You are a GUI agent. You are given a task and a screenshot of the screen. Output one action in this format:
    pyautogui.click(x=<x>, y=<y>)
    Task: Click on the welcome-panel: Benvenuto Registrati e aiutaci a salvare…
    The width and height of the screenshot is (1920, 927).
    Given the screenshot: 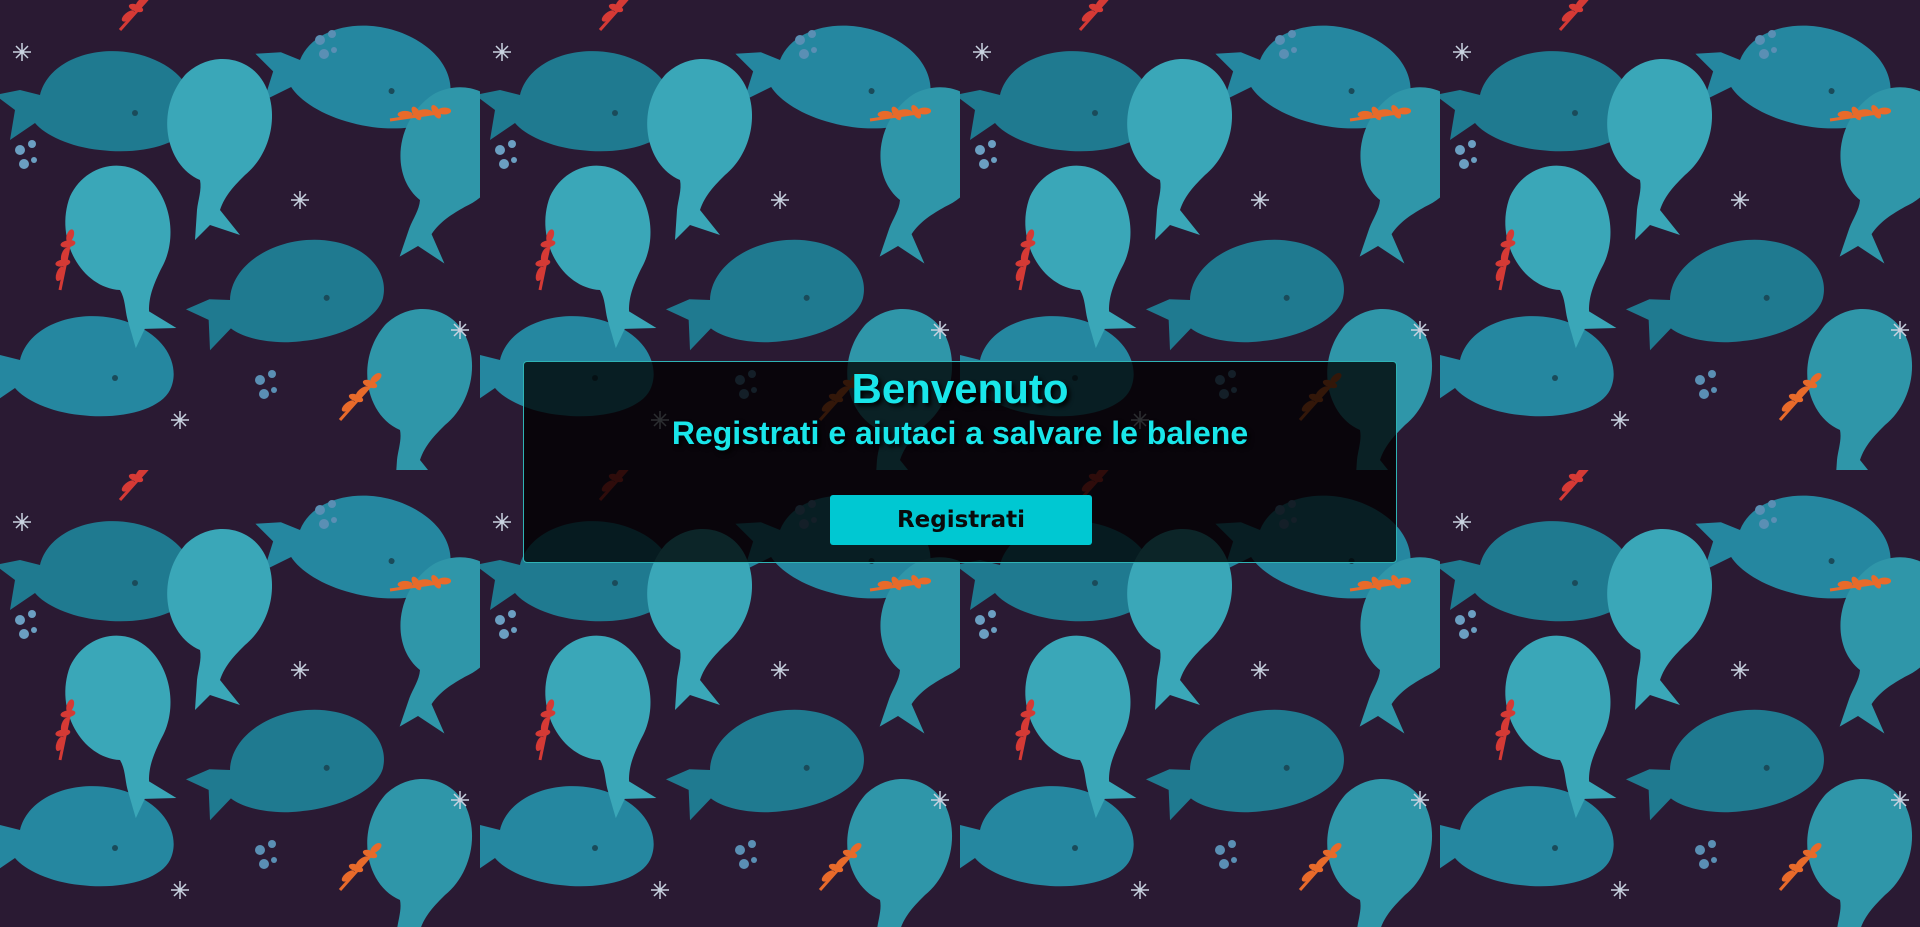 What is the action you would take?
    pyautogui.click(x=960, y=462)
    